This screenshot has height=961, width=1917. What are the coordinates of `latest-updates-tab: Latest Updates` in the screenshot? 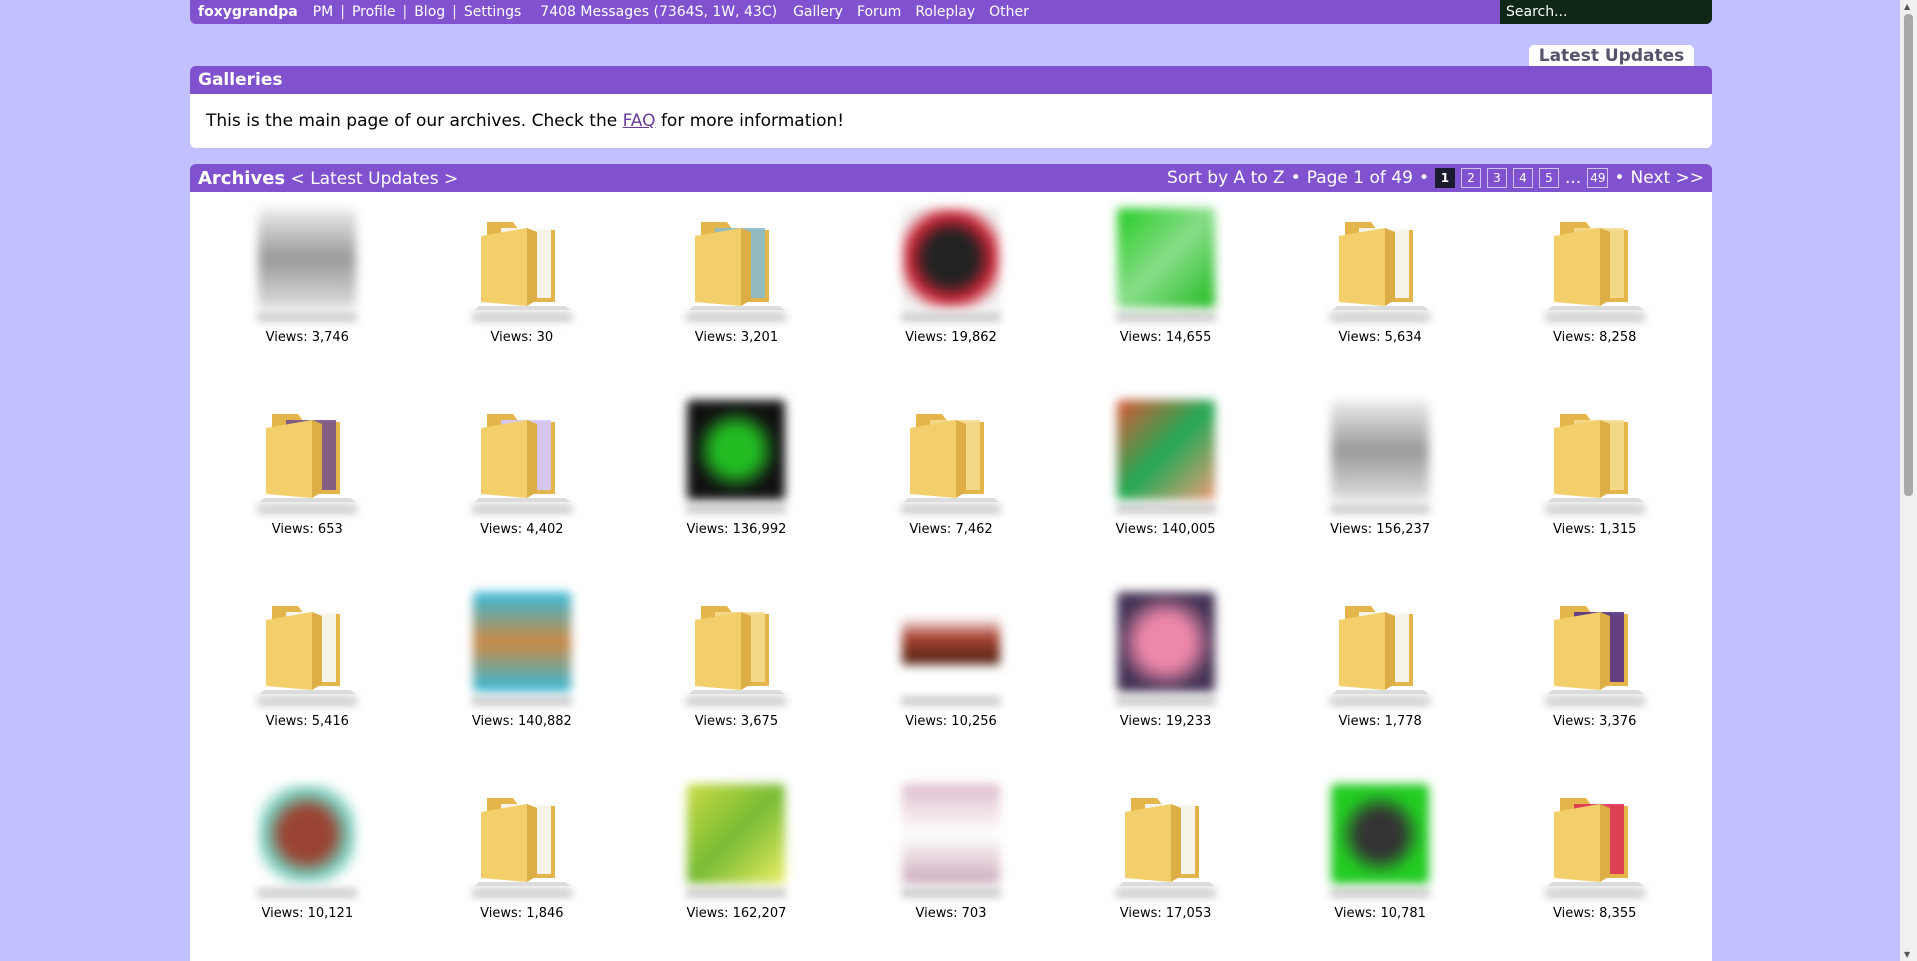 It's located at (1611, 55).